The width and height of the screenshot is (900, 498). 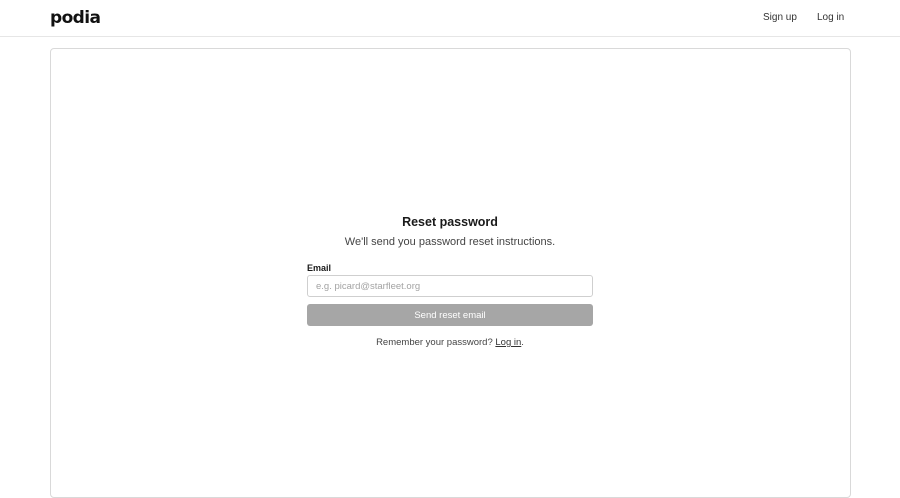 What do you see at coordinates (780, 18) in the screenshot?
I see `sign-up-link: Sign up` at bounding box center [780, 18].